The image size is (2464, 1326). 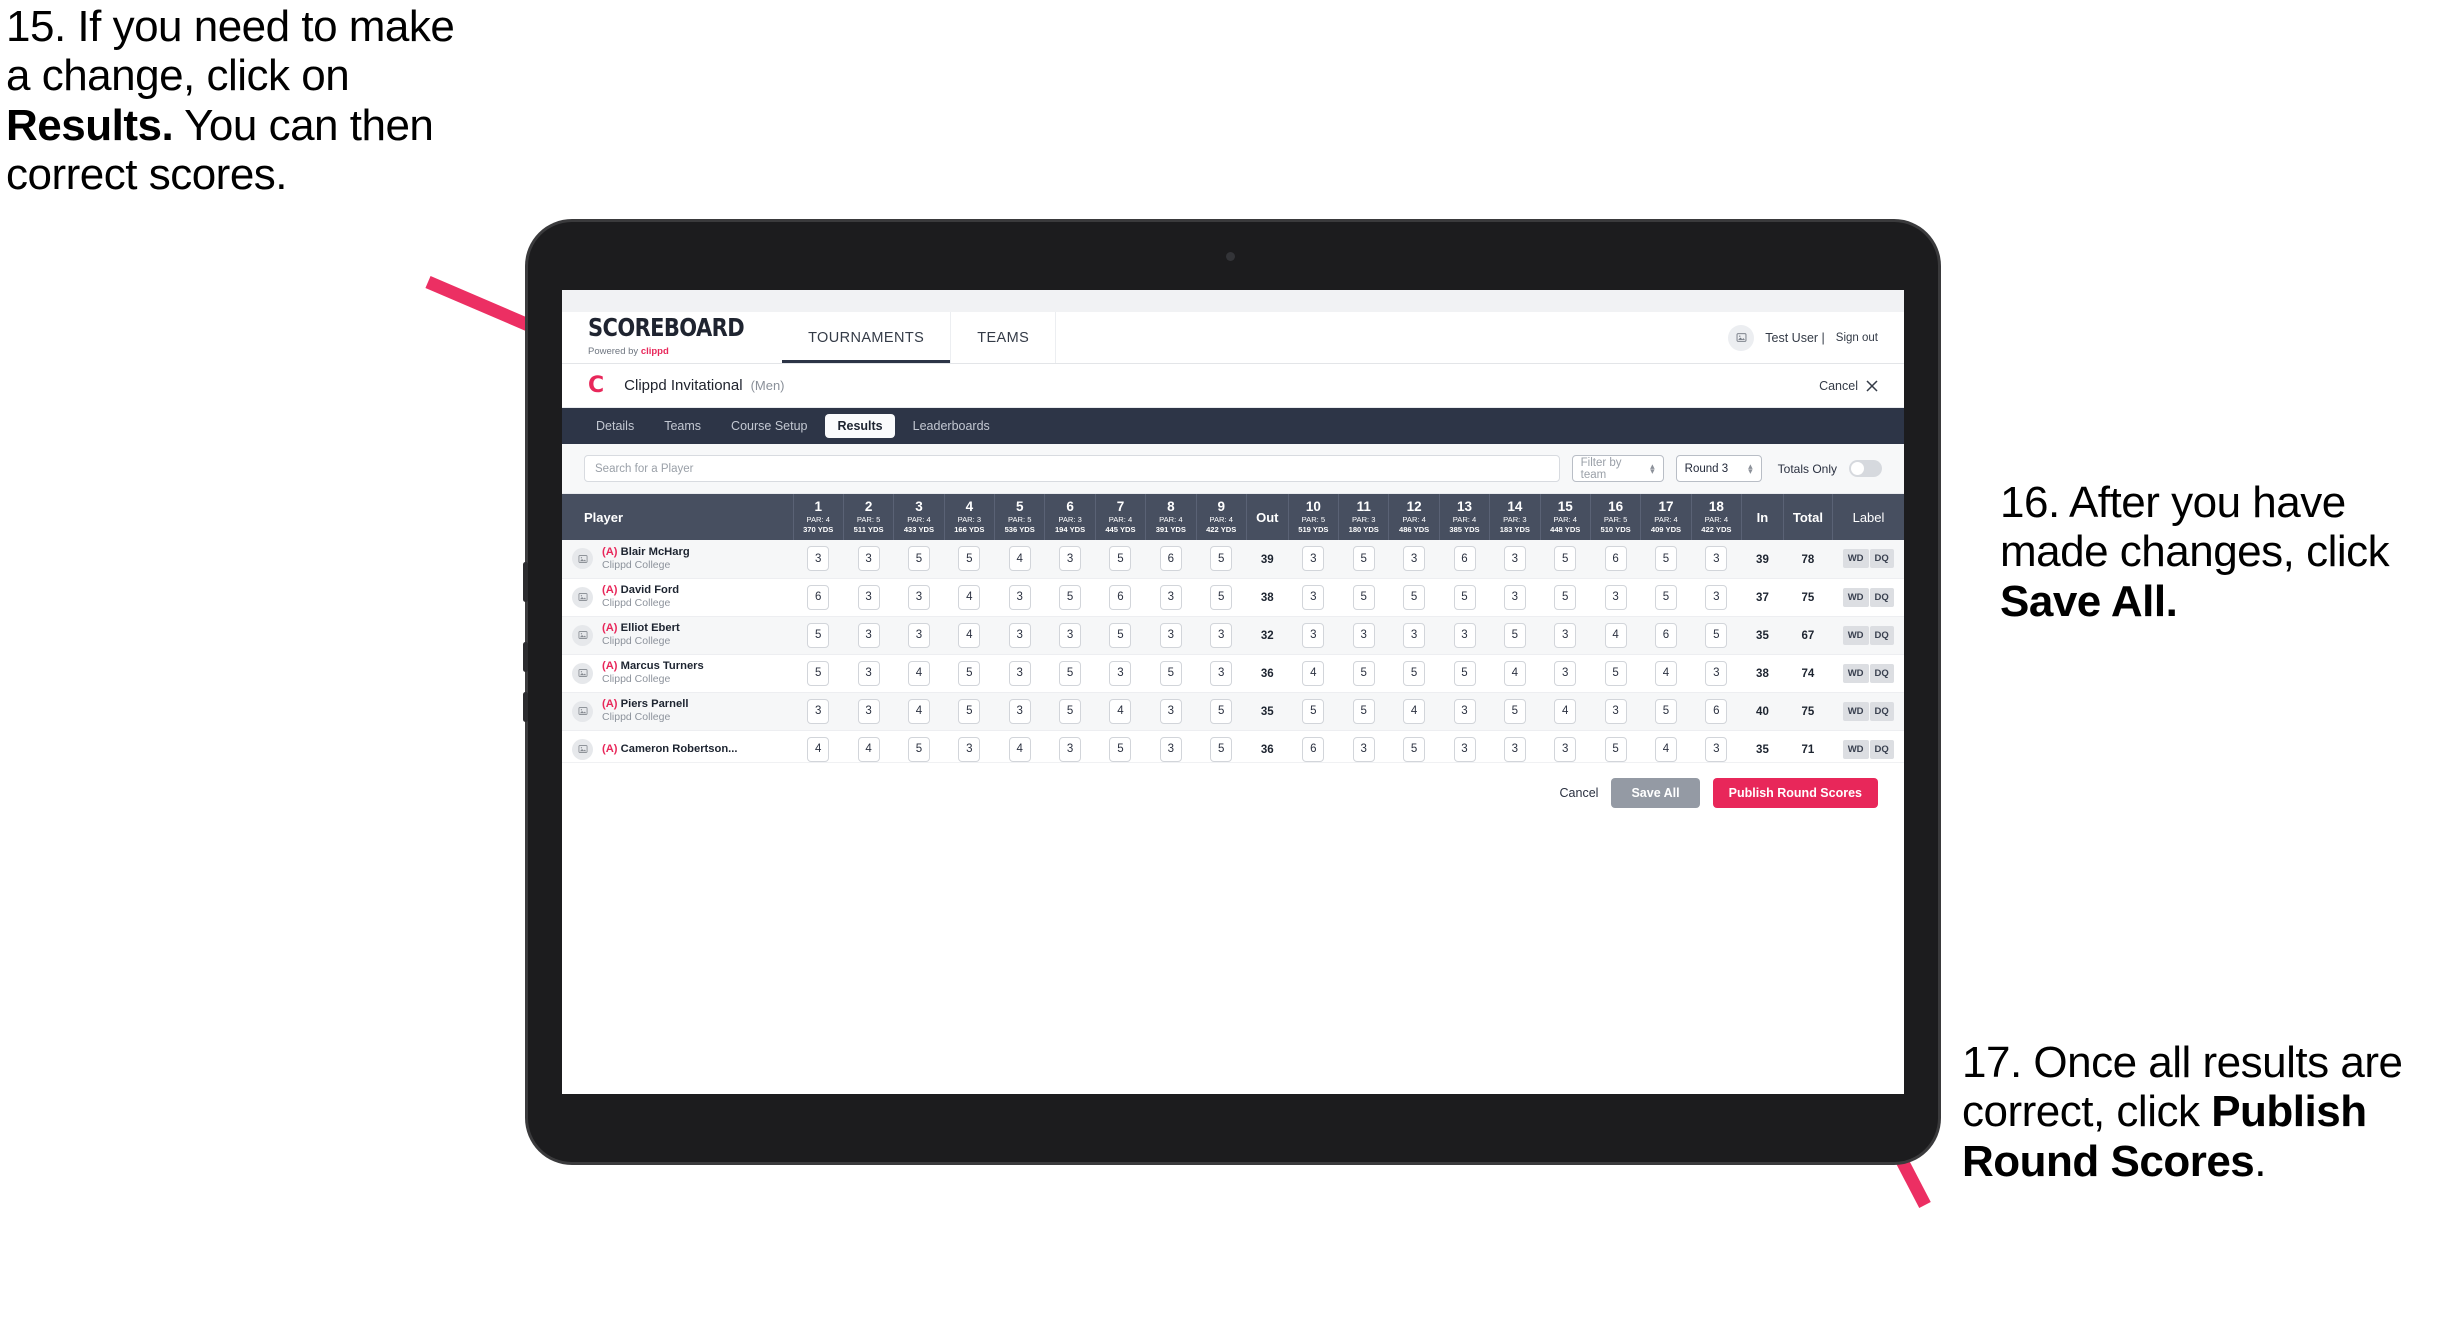 I want to click on nav-tournaments: TOURNAMENTS, so click(x=867, y=337).